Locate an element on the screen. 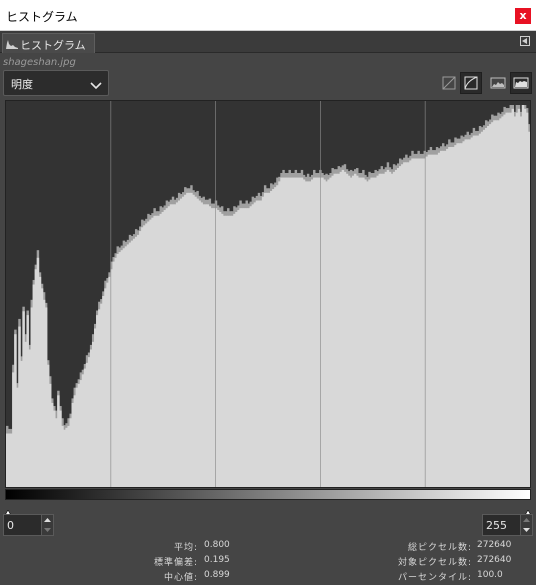  channel-value: 明度 is located at coordinates (22, 84).